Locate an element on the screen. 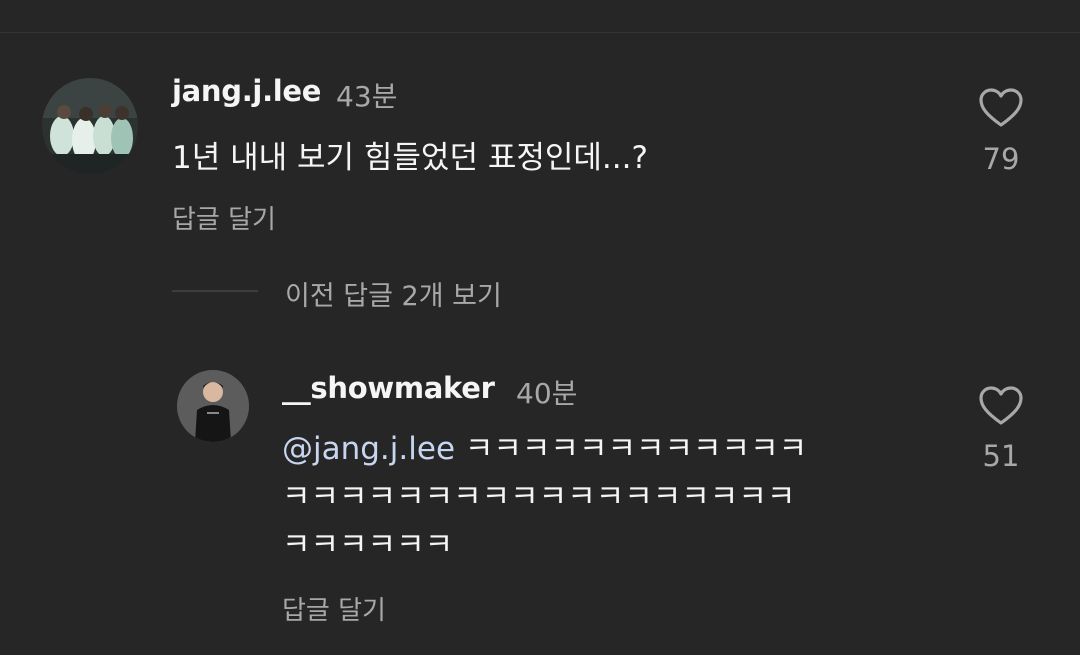  reply-text-line-2: ㅋㅋㅋㅋㅋㅋㅋㅋㅋㅋㅋㅋㅋㅋㅋㅋㅋㅋ is located at coordinates (539, 497).